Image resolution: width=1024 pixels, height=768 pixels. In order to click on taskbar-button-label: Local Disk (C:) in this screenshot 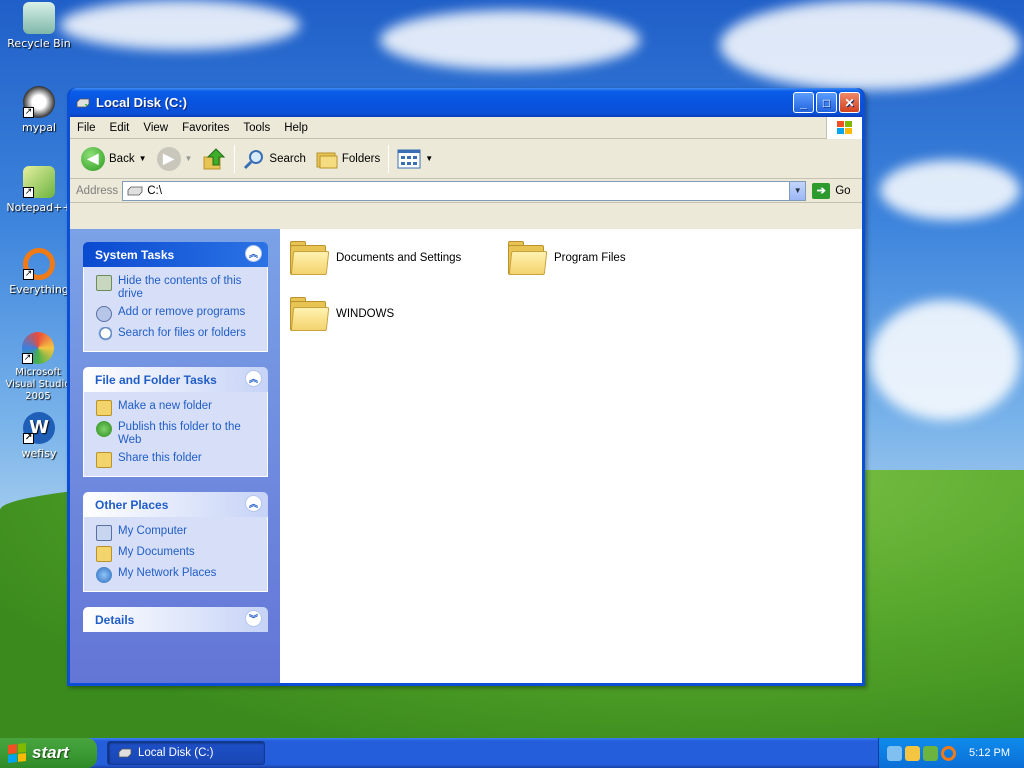, I will do `click(176, 753)`.